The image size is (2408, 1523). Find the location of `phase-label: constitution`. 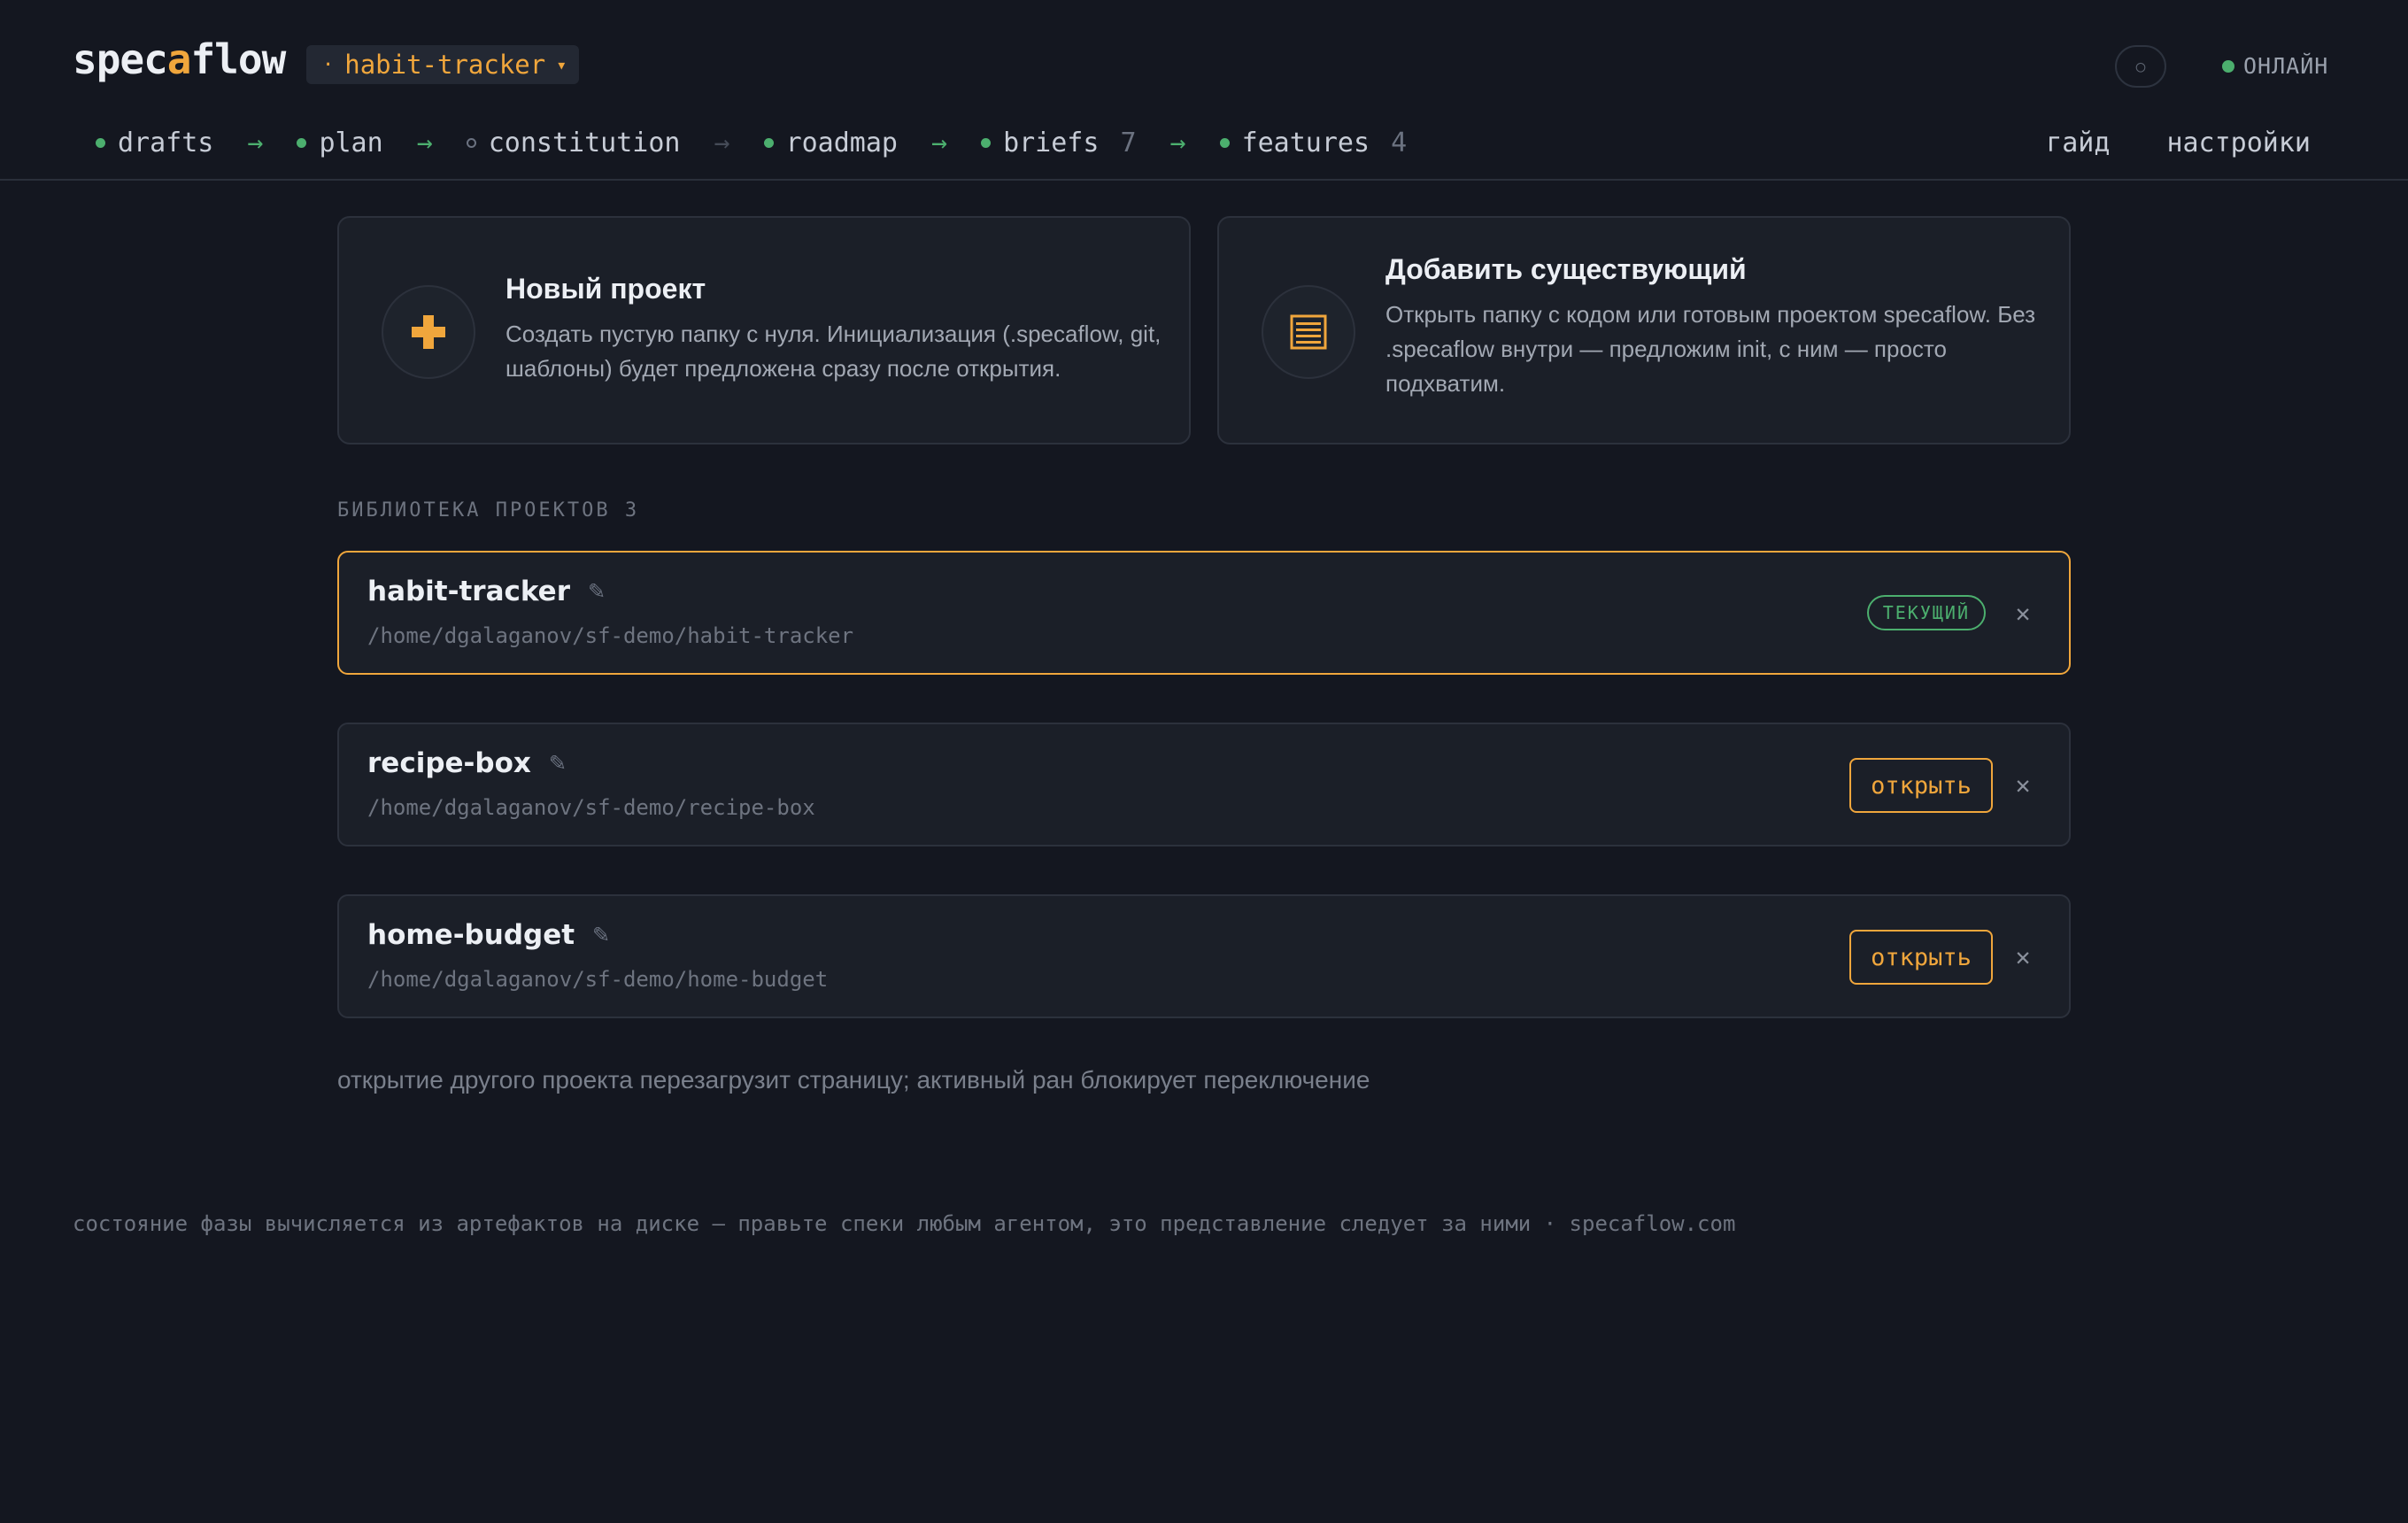

phase-label: constitution is located at coordinates (584, 143).